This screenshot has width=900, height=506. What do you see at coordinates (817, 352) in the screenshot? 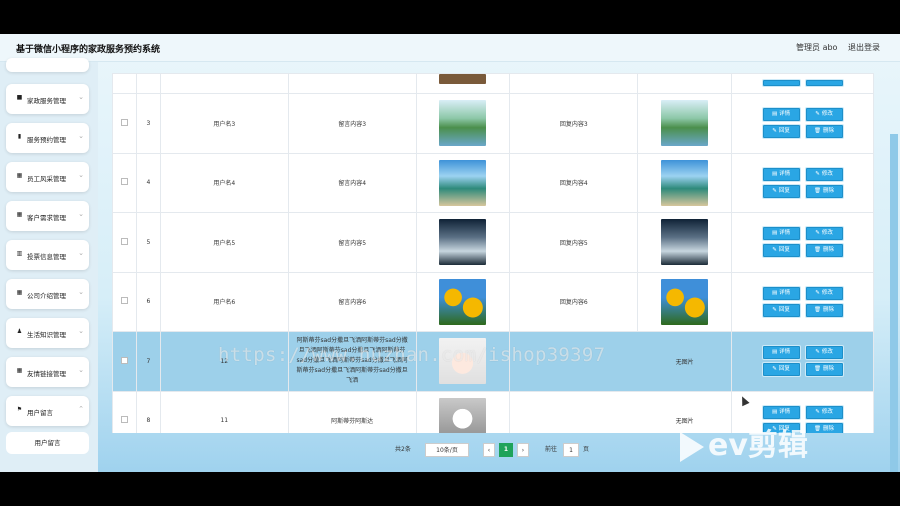
I see `edit-icon: ✎` at bounding box center [817, 352].